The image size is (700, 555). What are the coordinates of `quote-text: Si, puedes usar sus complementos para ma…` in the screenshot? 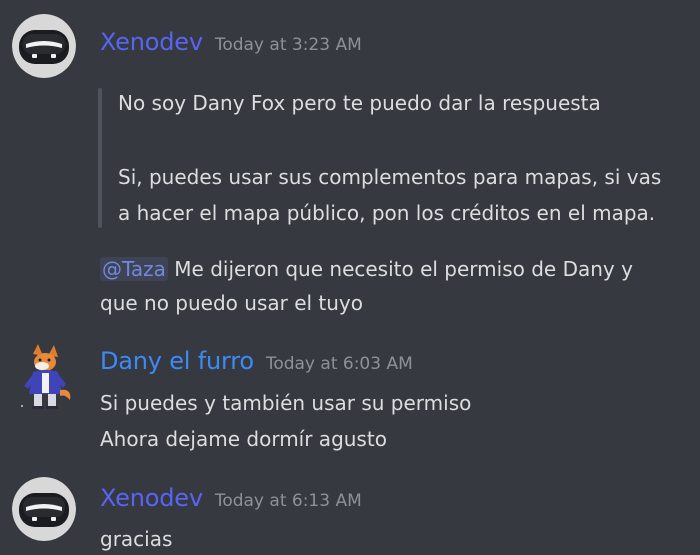 It's located at (390, 177).